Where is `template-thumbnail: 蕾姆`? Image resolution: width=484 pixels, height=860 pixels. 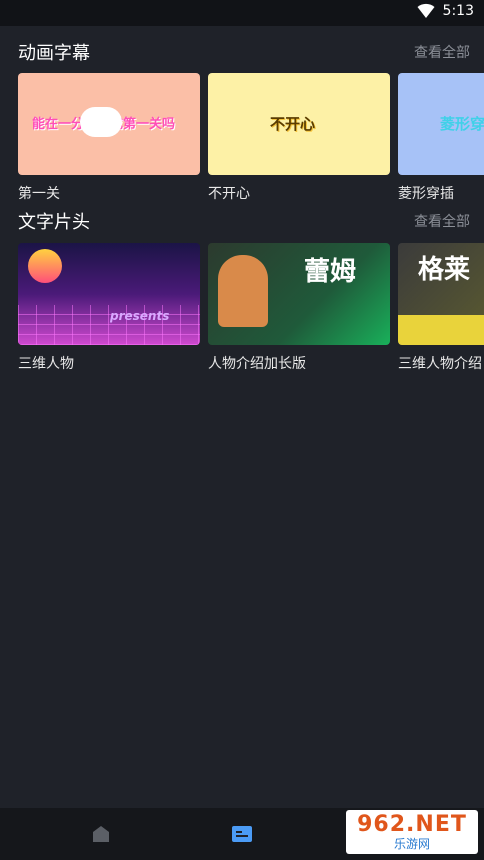
template-thumbnail: 蕾姆 is located at coordinates (299, 294).